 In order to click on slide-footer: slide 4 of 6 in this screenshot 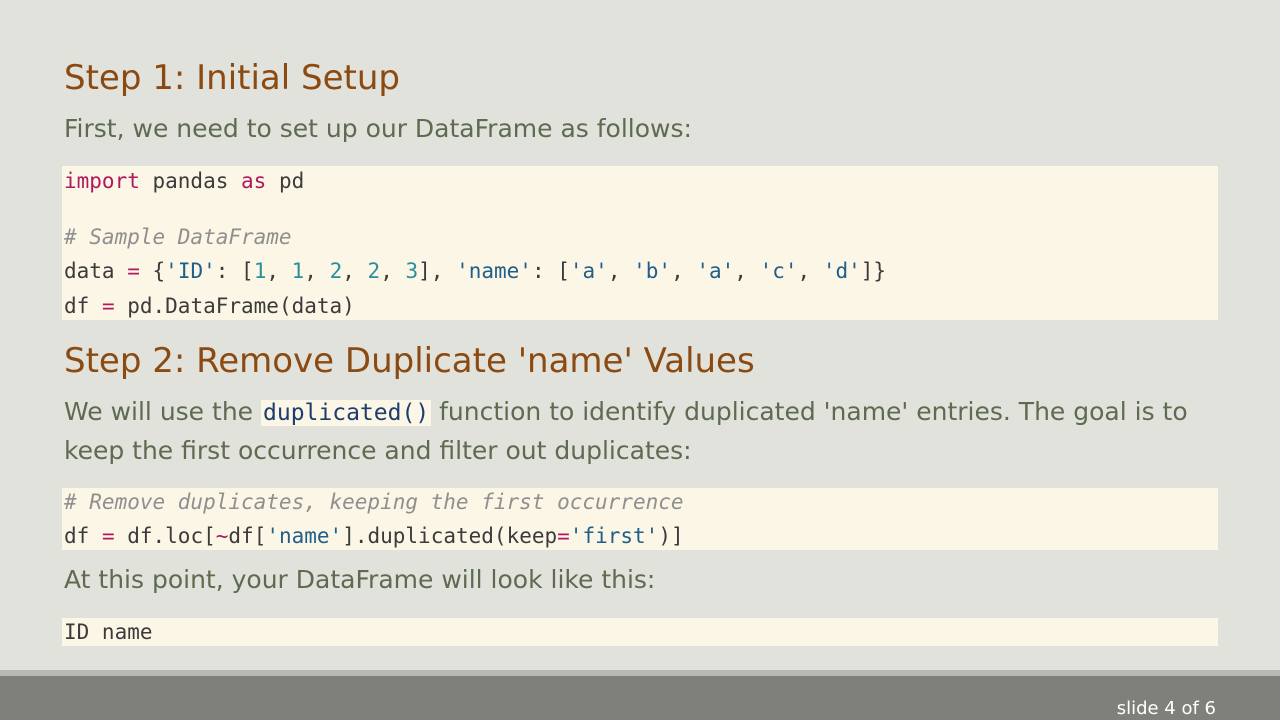, I will do `click(640, 695)`.